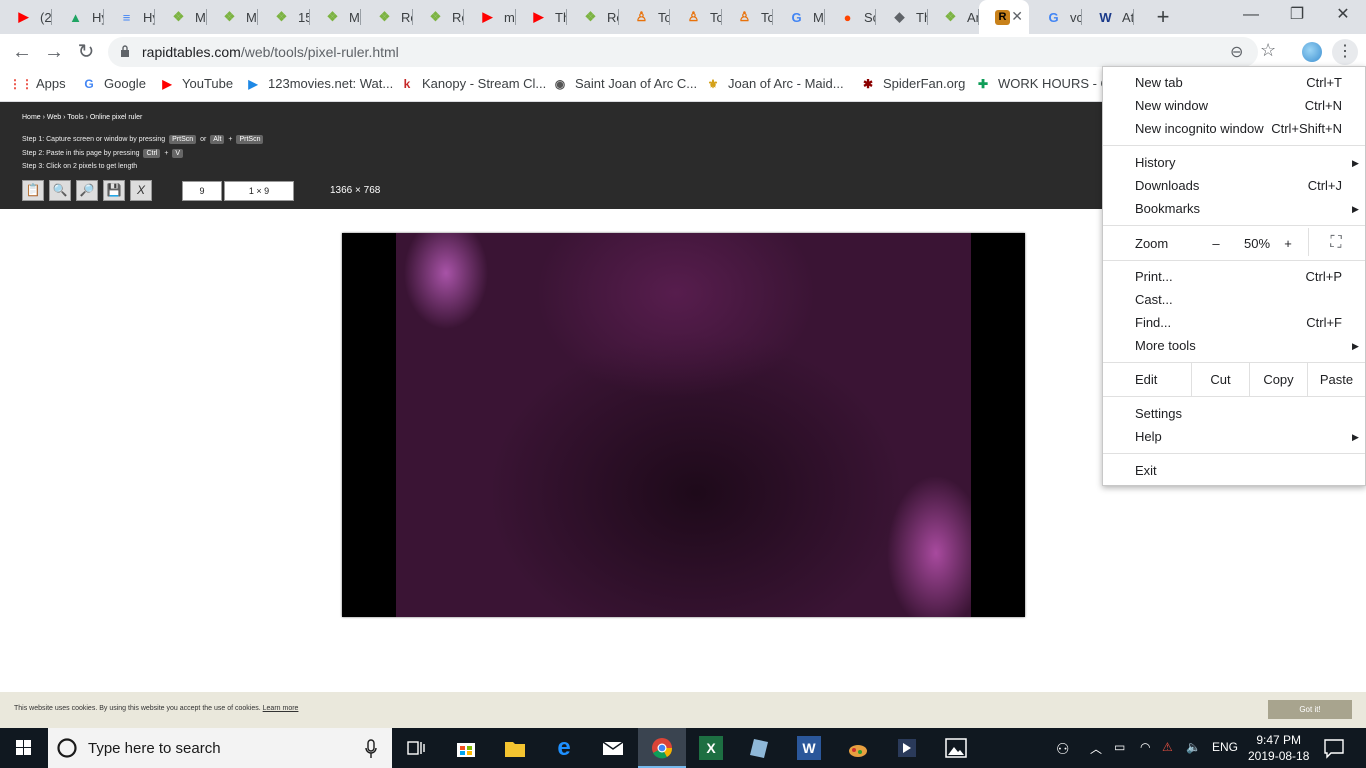 The image size is (1366, 768). Describe the element at coordinates (1220, 379) in the screenshot. I see `menu-cut-button: Cut` at that location.